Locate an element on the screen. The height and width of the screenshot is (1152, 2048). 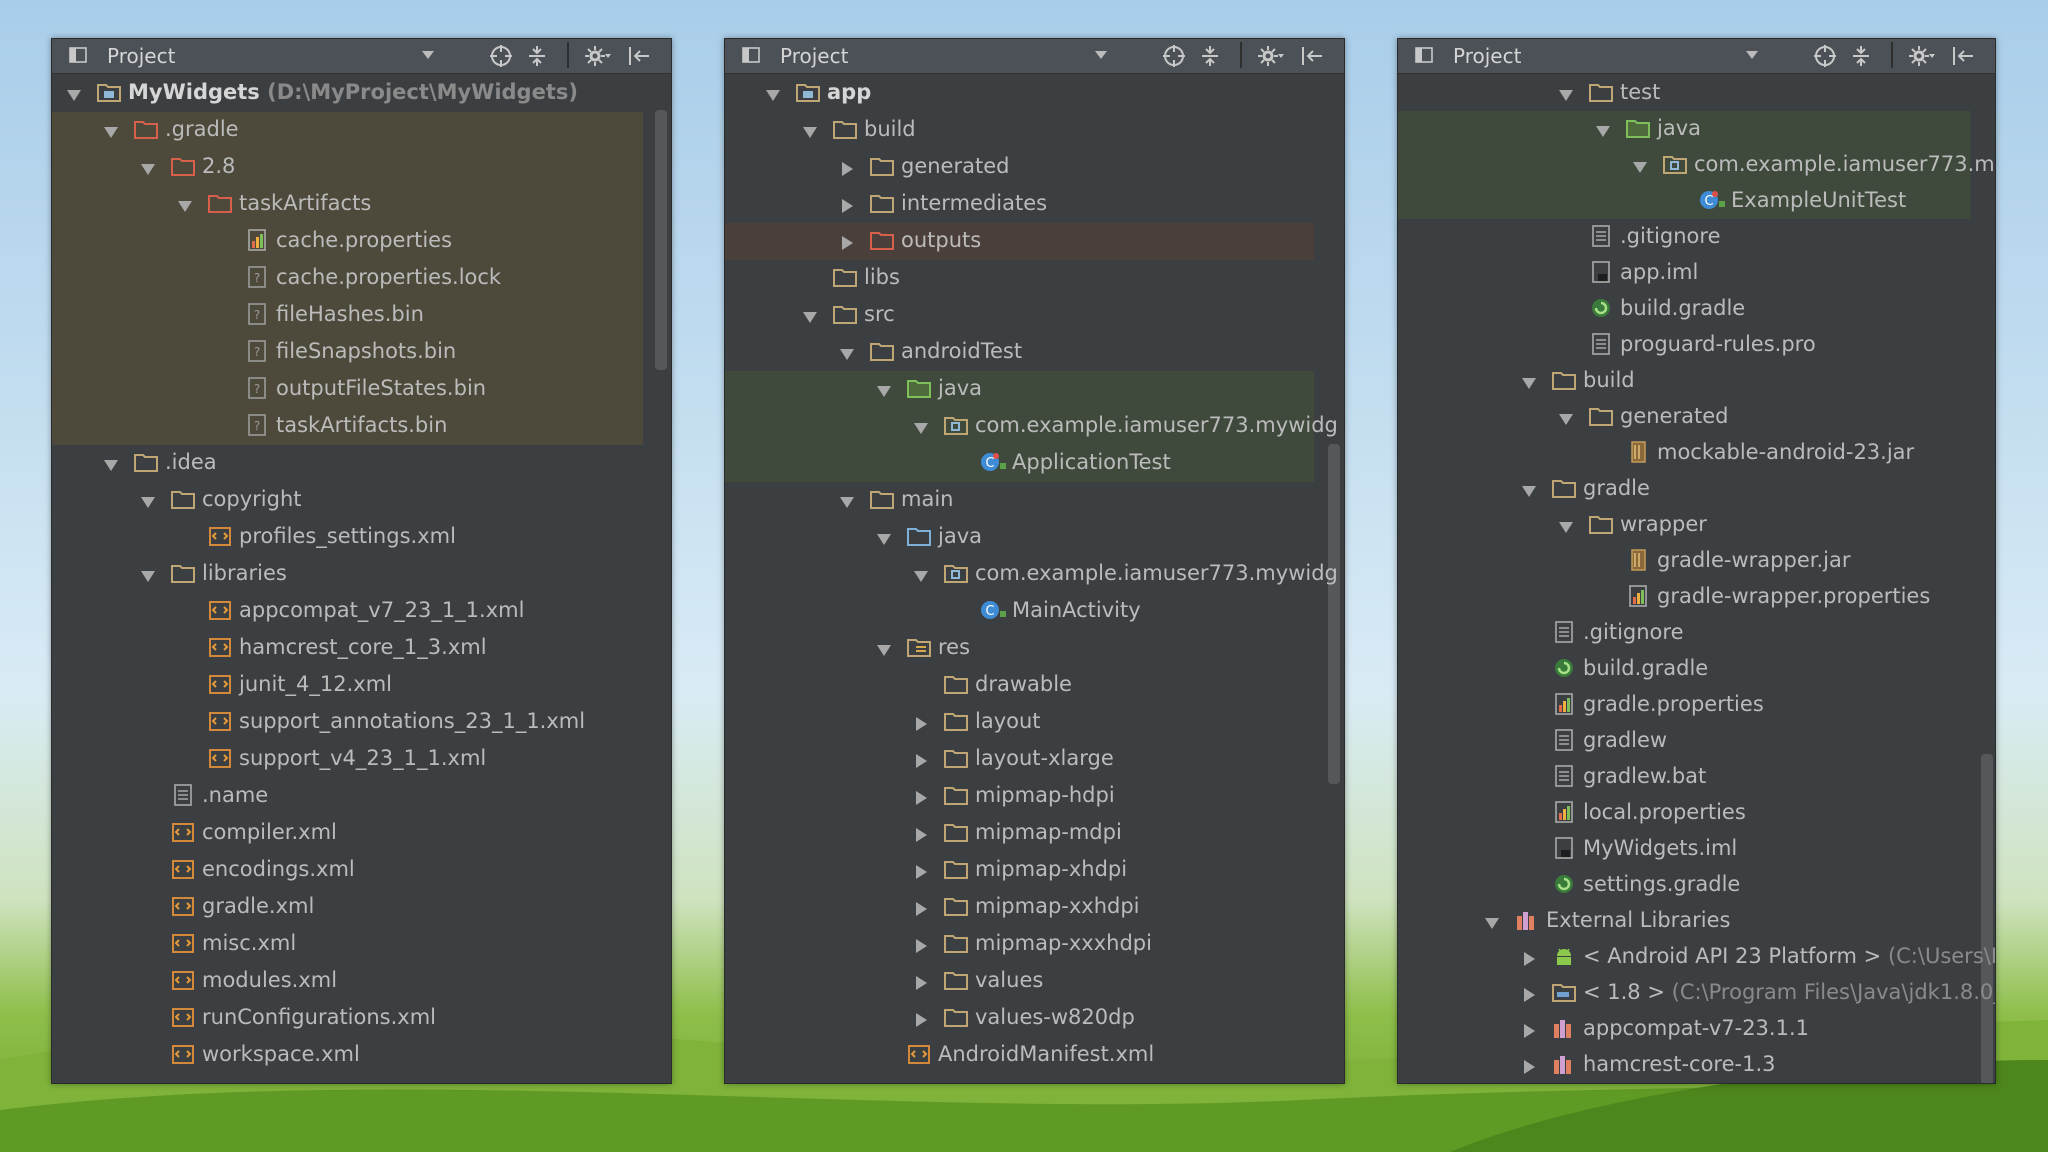
tree-node: app is located at coordinates (1034, 92).